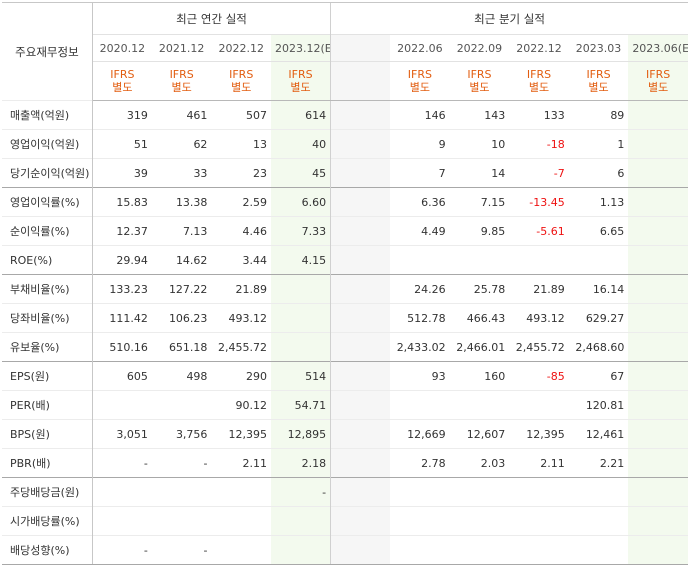 The image size is (690, 567). I want to click on table-row: EPS(원) 605 498 290 514 93 160 -85 67, so click(345, 376).